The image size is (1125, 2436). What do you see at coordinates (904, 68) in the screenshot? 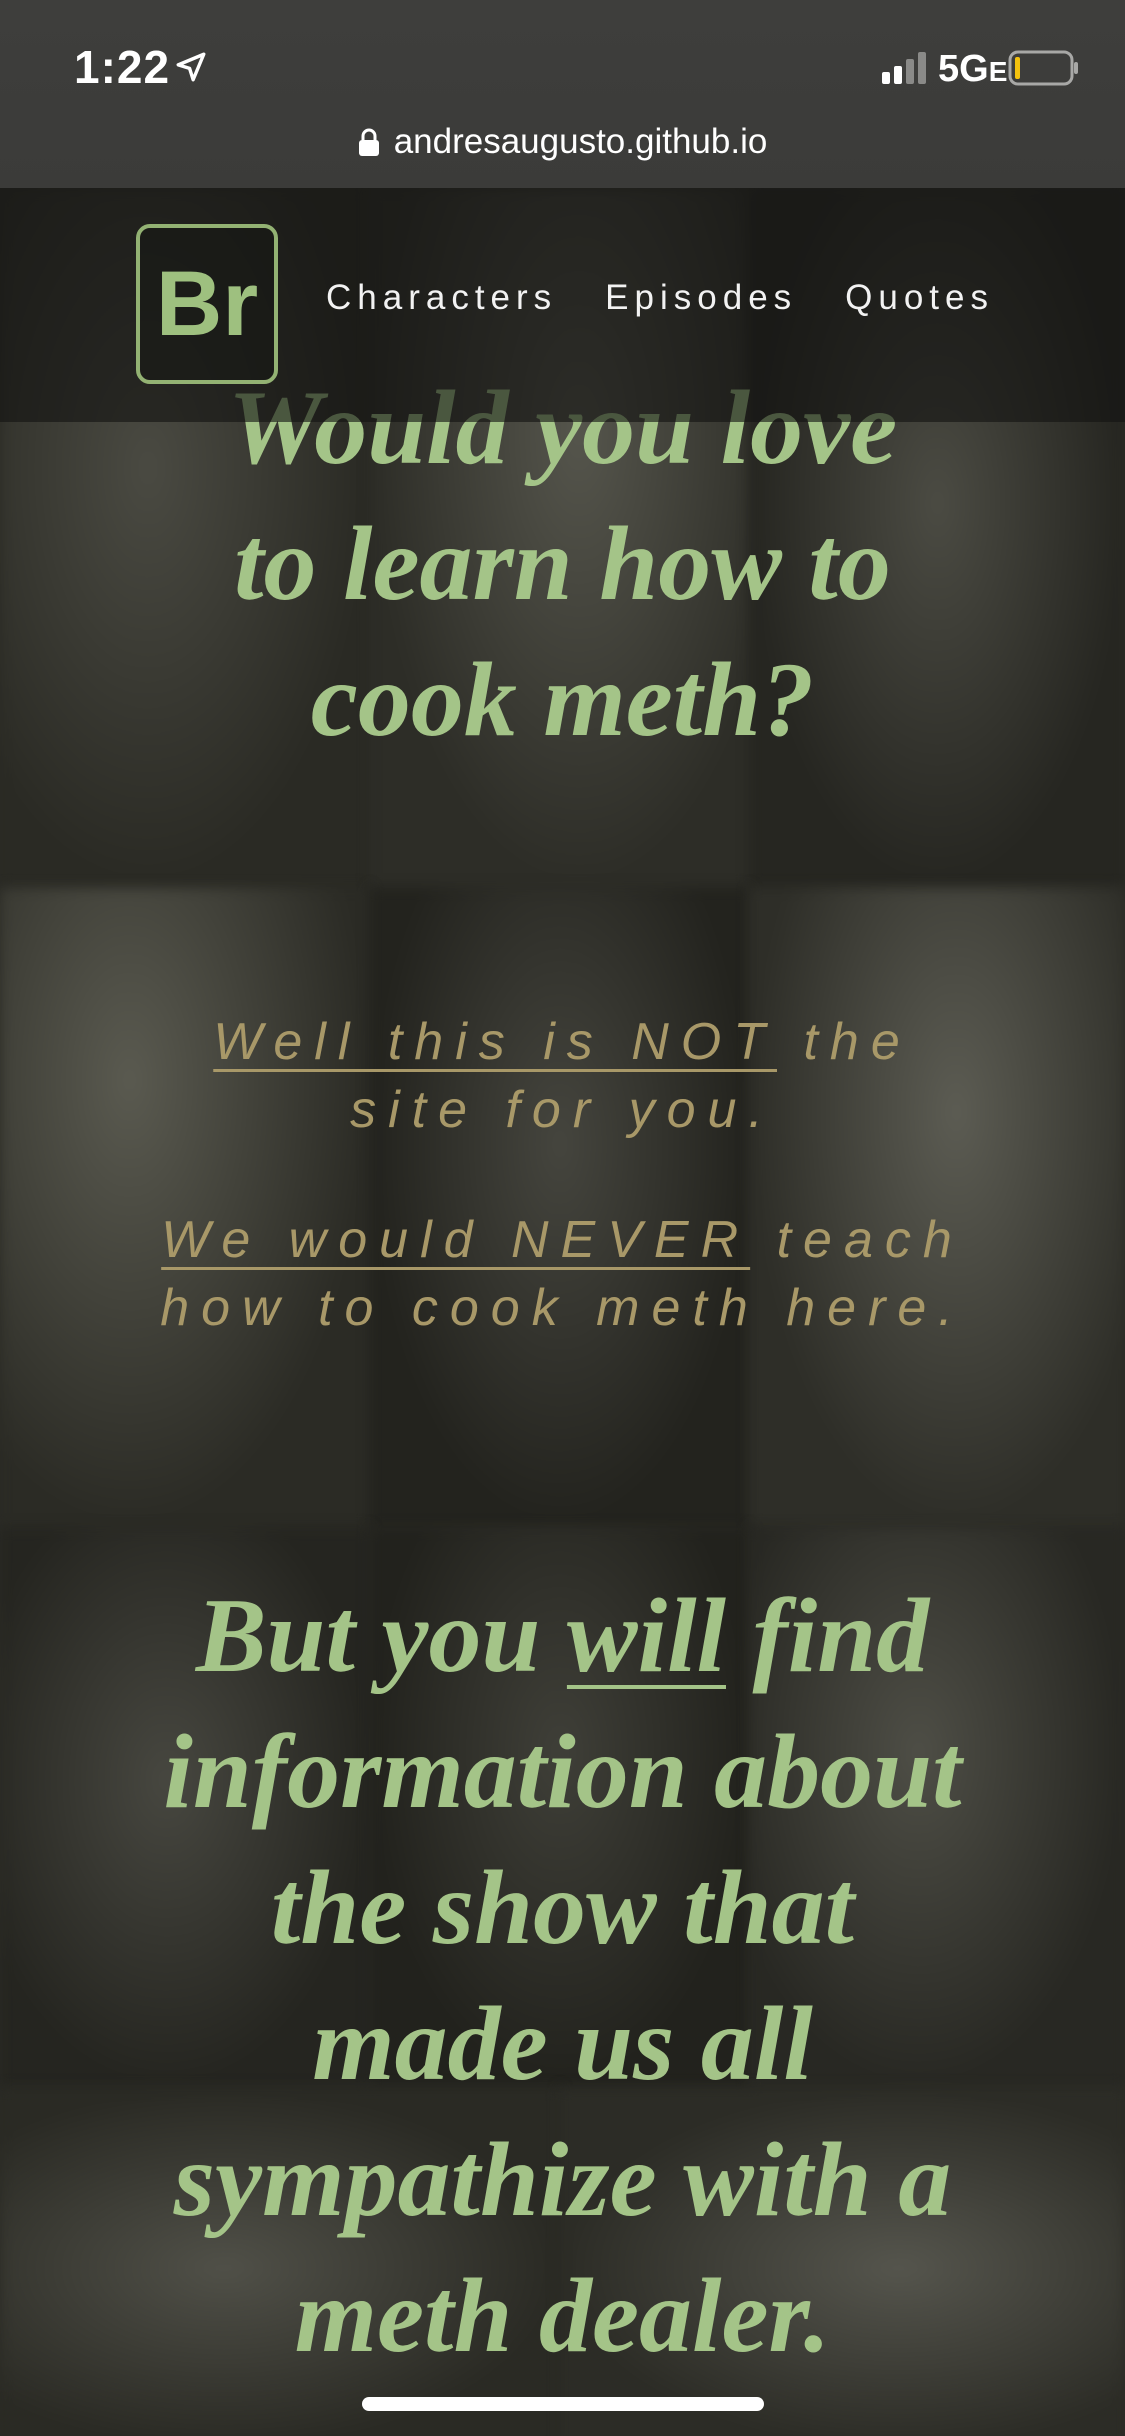
I see `signal-bars-icon` at bounding box center [904, 68].